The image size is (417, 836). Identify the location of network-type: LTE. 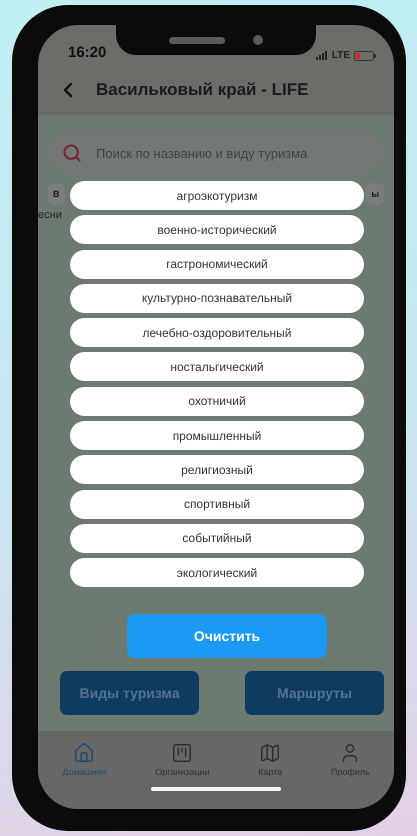
(341, 55).